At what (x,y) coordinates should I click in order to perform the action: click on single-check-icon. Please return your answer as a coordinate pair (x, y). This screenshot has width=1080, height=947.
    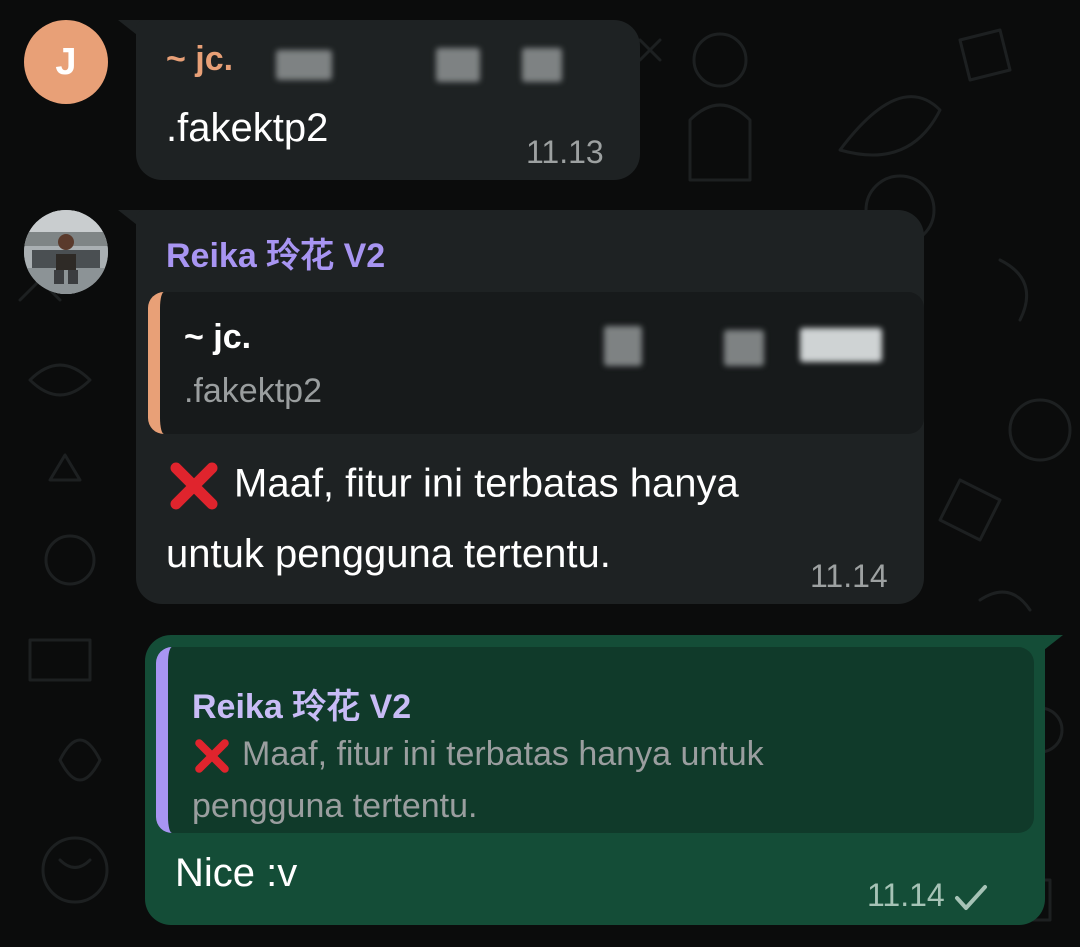
    Looking at the image, I should click on (970, 897).